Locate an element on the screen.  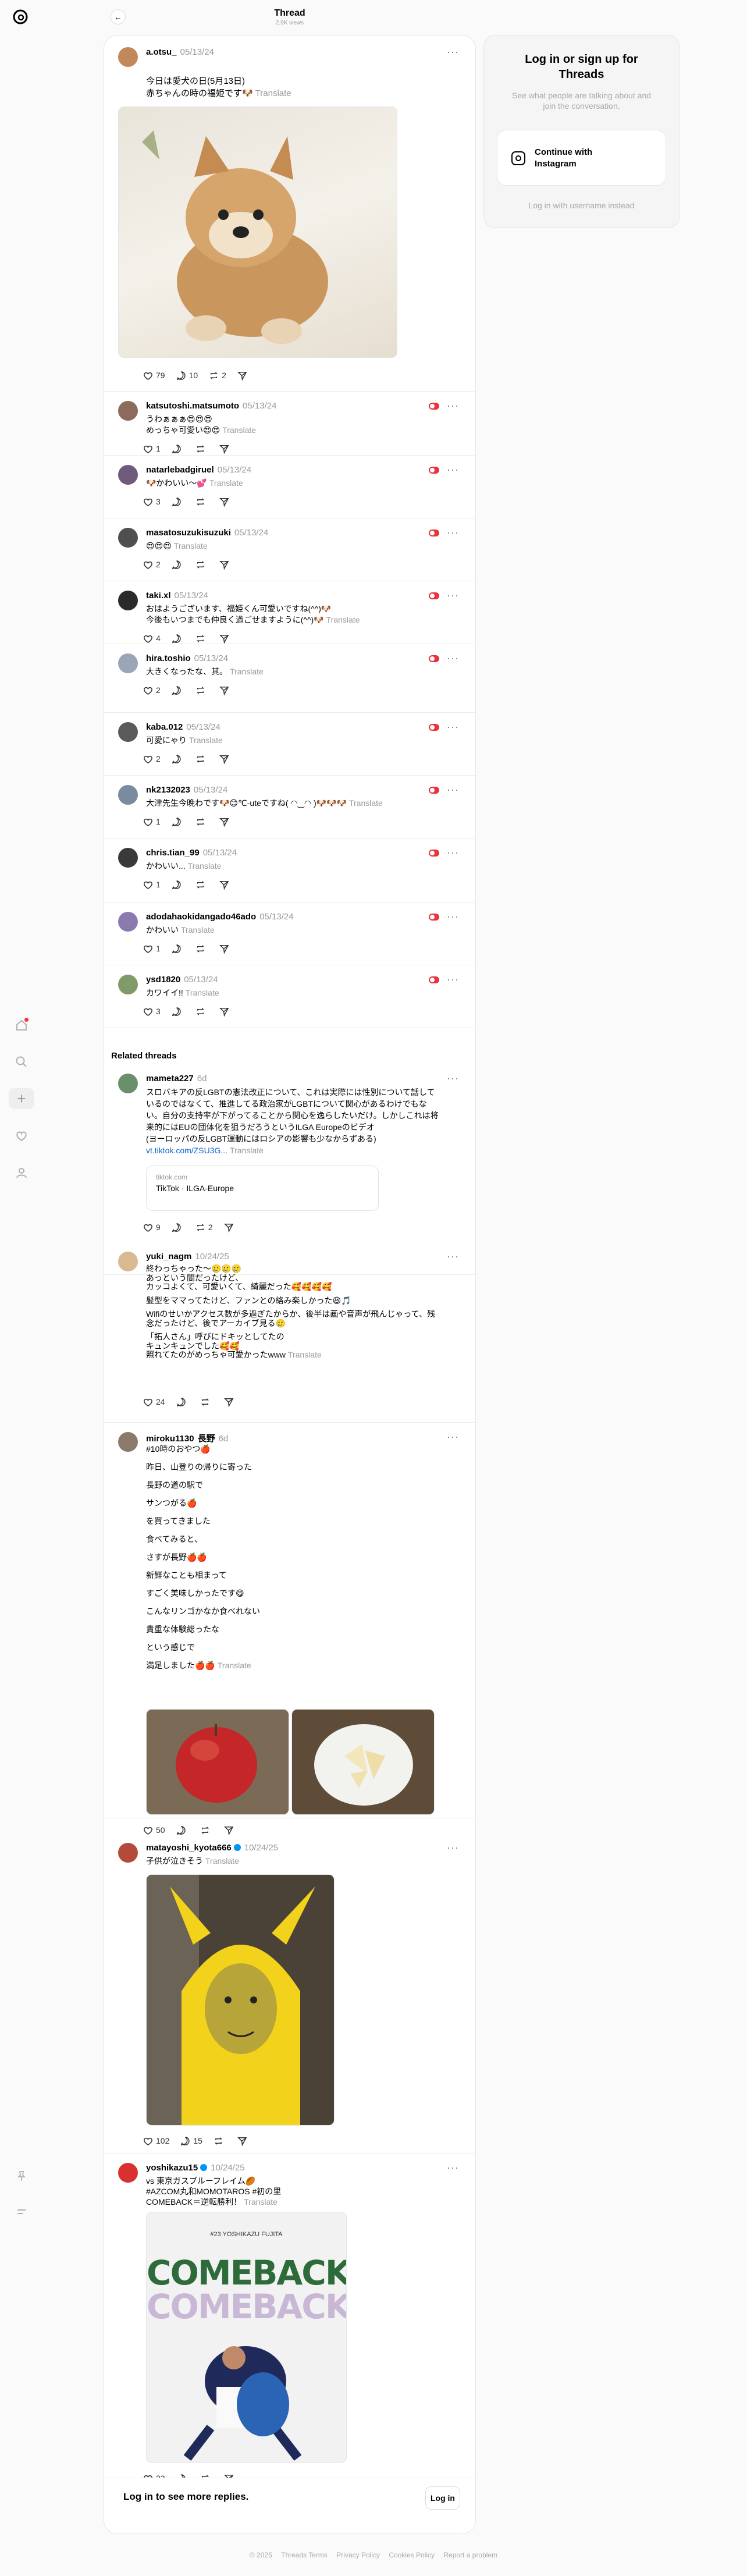
threads-logo-icon is located at coordinates (20, 17).